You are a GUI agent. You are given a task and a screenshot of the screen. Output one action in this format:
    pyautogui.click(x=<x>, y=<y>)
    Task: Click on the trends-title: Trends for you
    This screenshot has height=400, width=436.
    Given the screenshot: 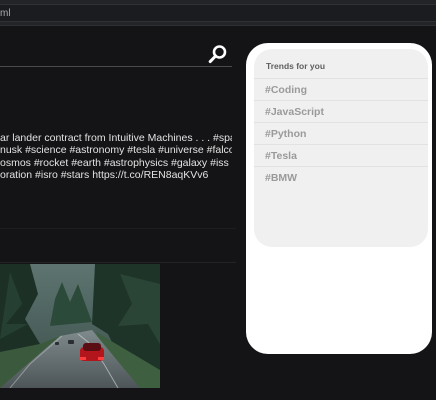 What is the action you would take?
    pyautogui.click(x=296, y=66)
    